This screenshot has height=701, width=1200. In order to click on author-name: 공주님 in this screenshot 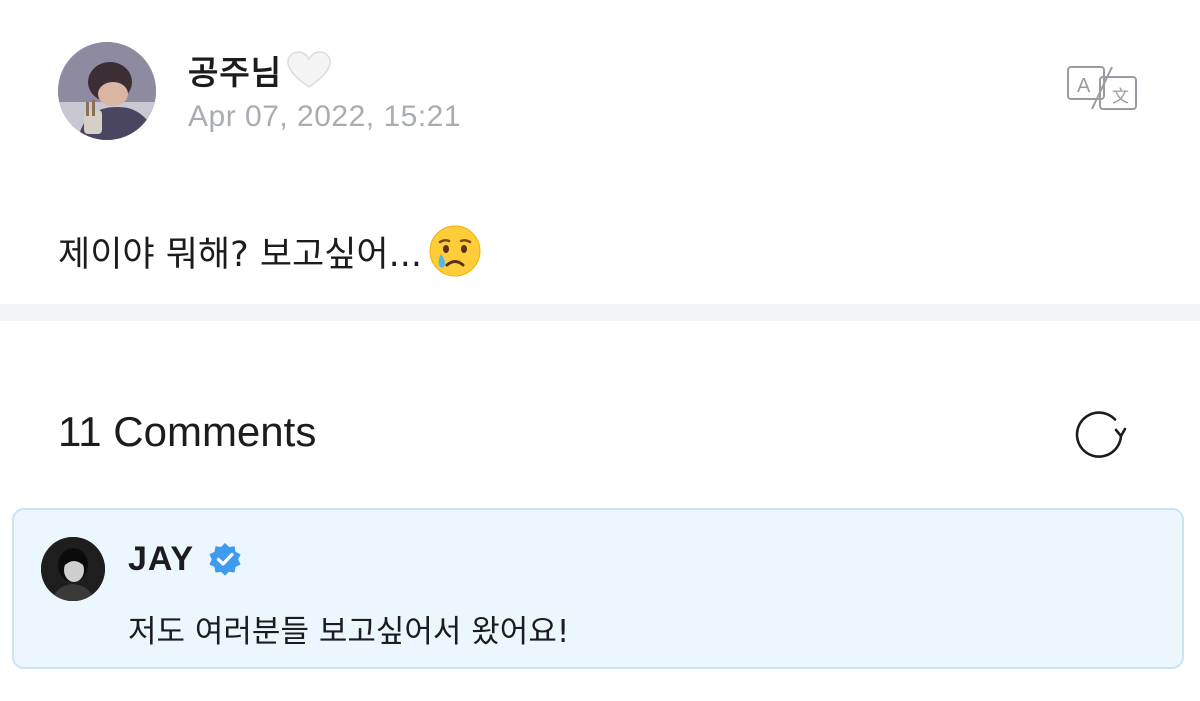, I will do `click(235, 70)`.